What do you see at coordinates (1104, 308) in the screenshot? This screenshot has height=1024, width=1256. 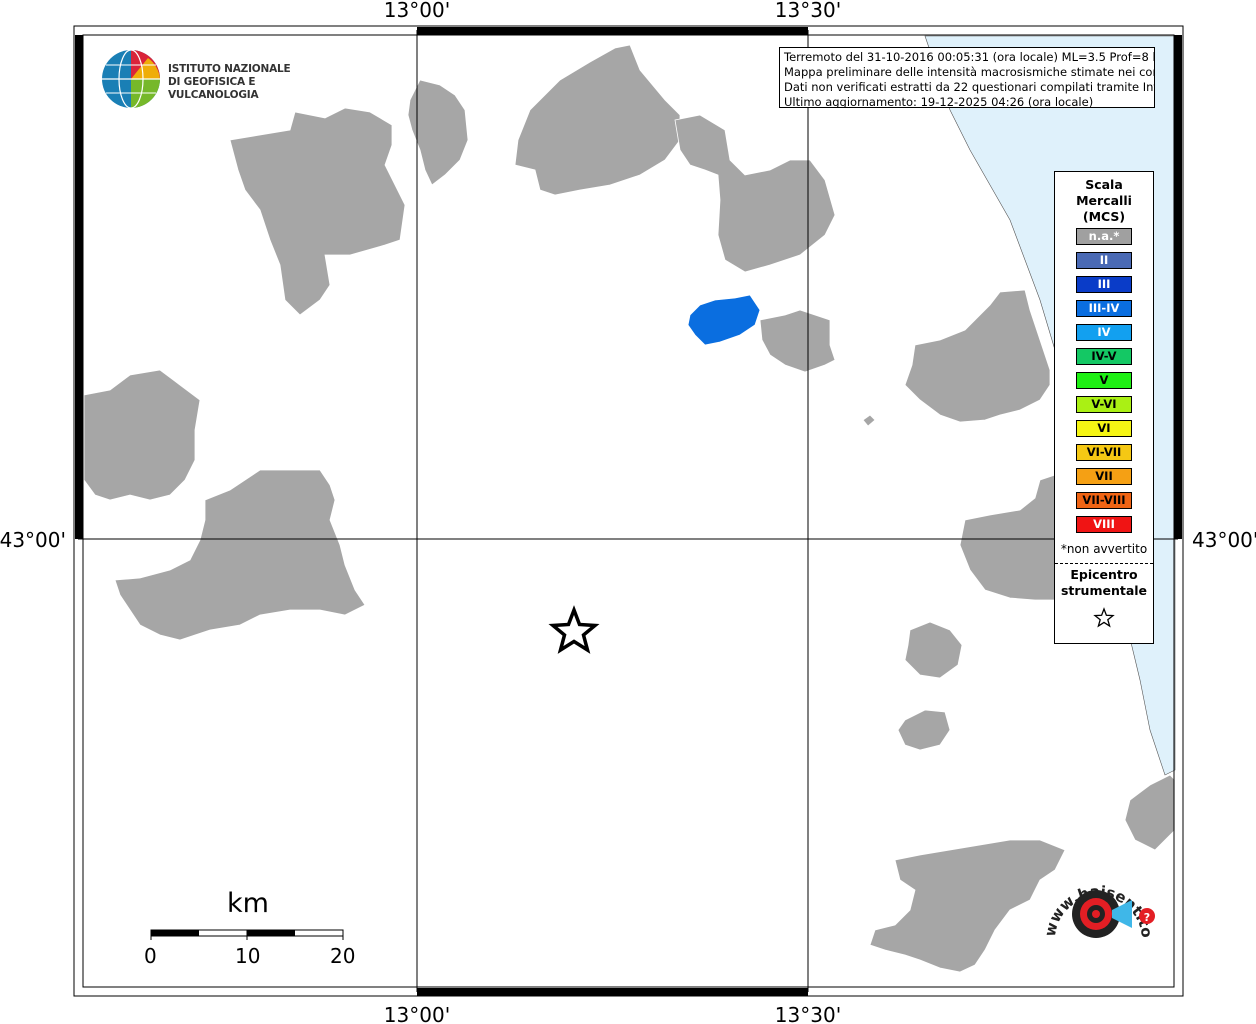 I see `legend-swatch-iii-iv: III-IV` at bounding box center [1104, 308].